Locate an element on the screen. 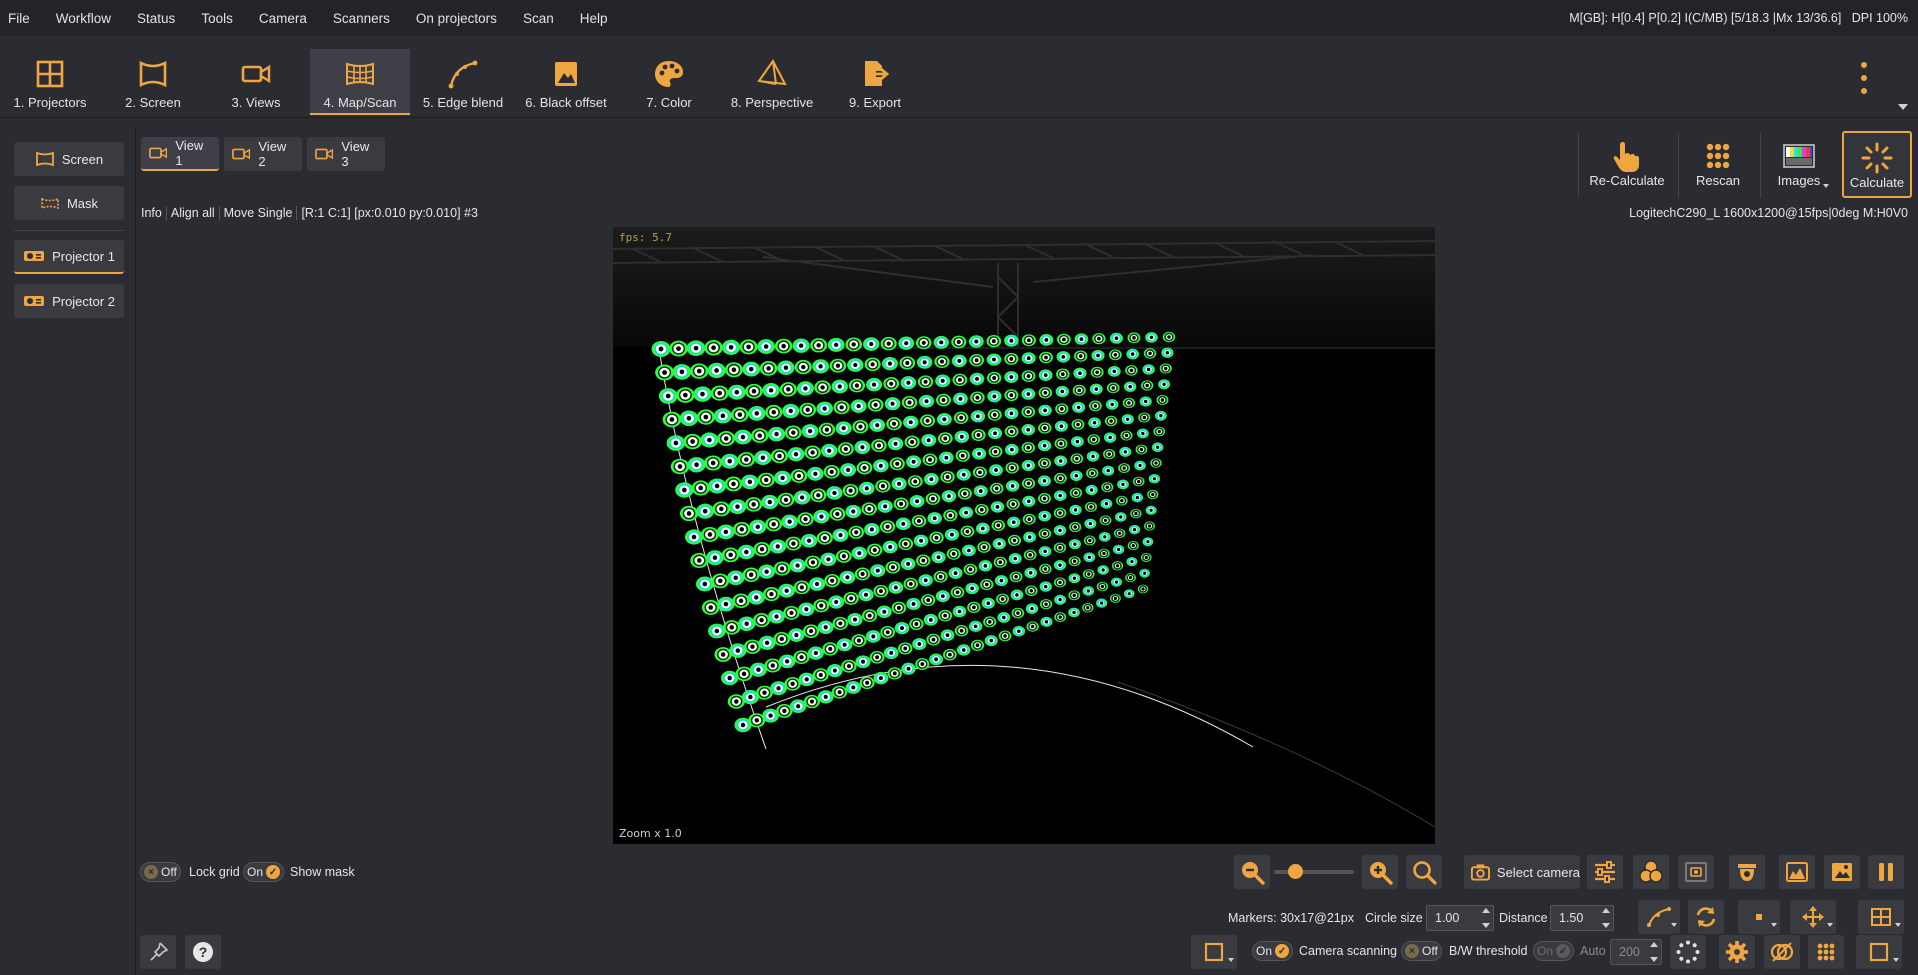  image-button is located at coordinates (1797, 872).